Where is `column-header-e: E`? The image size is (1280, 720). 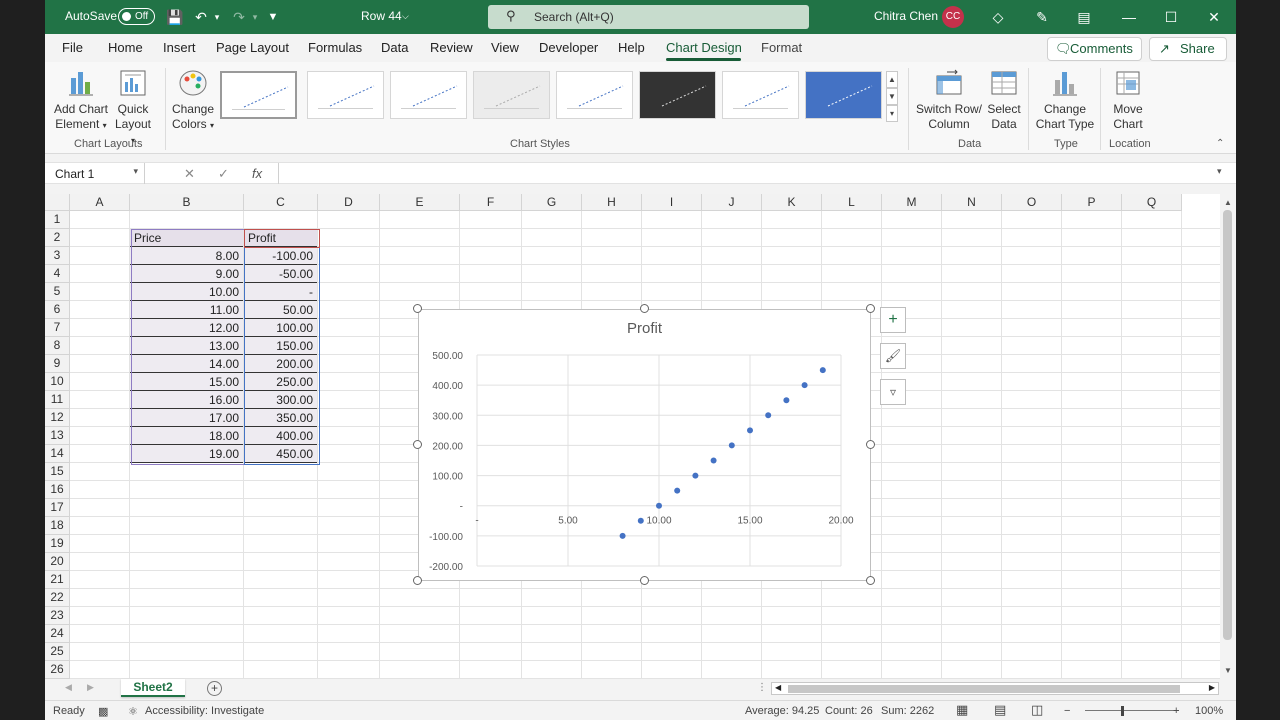
column-header-e: E is located at coordinates (420, 202).